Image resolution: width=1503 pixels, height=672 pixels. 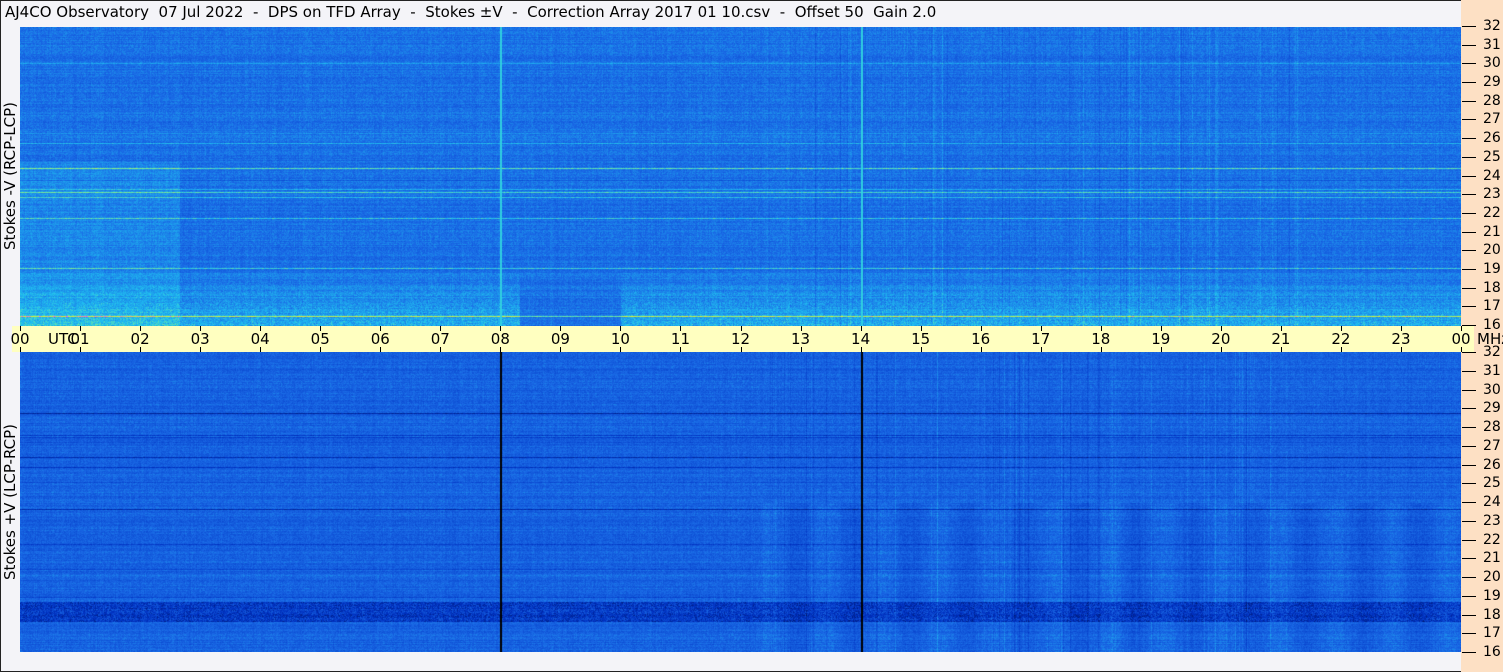 I want to click on x-tick-label: 08, so click(x=500, y=339).